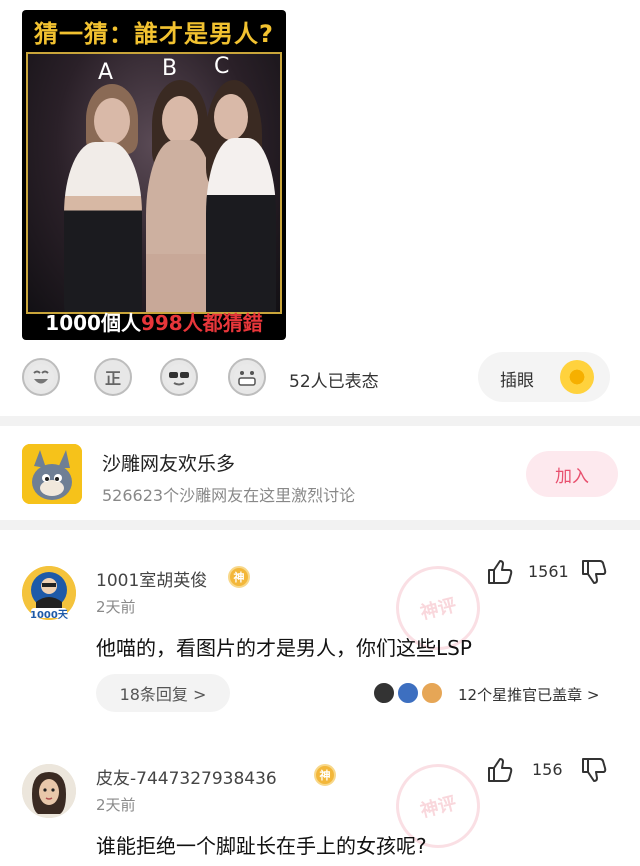  What do you see at coordinates (151, 578) in the screenshot?
I see `comment-username: 1001室胡英俊` at bounding box center [151, 578].